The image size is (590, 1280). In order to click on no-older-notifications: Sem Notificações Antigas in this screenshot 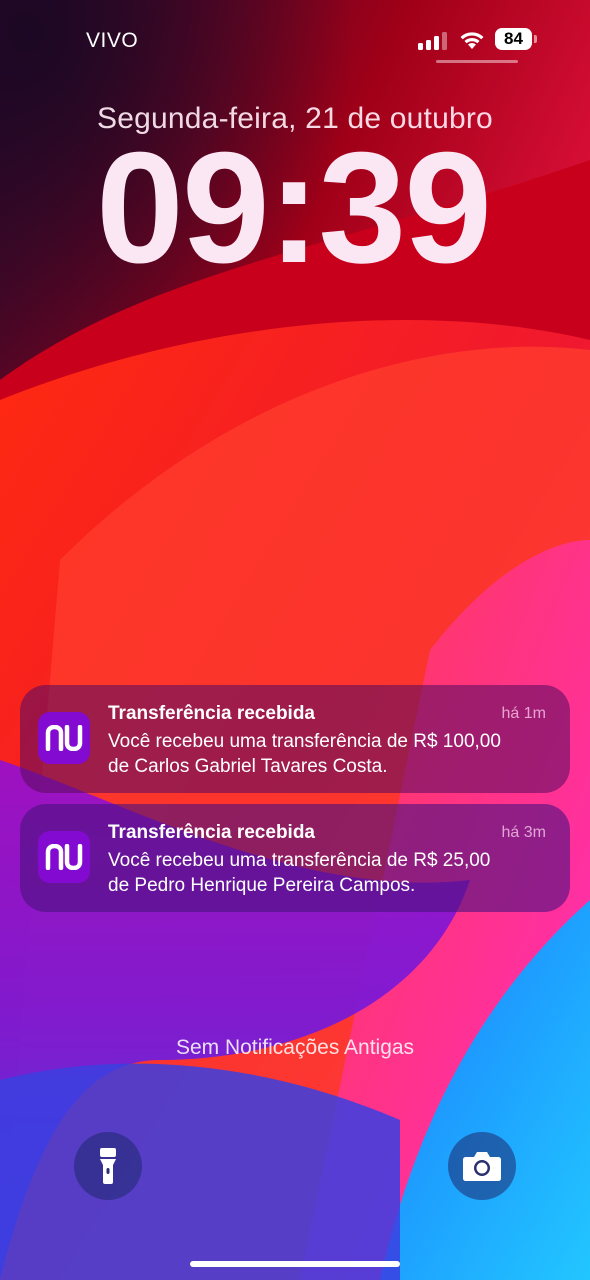, I will do `click(295, 1047)`.